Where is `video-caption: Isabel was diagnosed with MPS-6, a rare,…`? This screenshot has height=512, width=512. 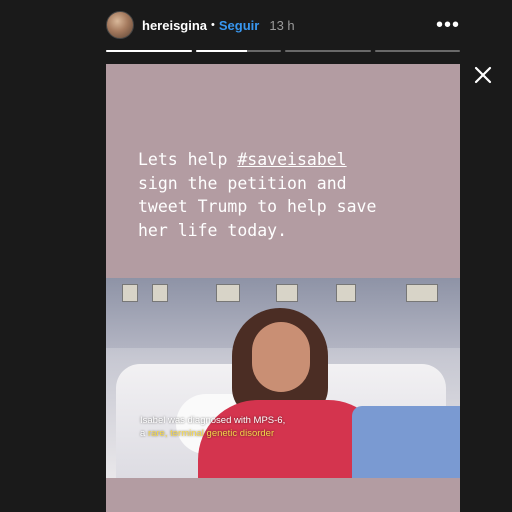 video-caption: Isabel was diagnosed with MPS-6, a rare,… is located at coordinates (212, 427).